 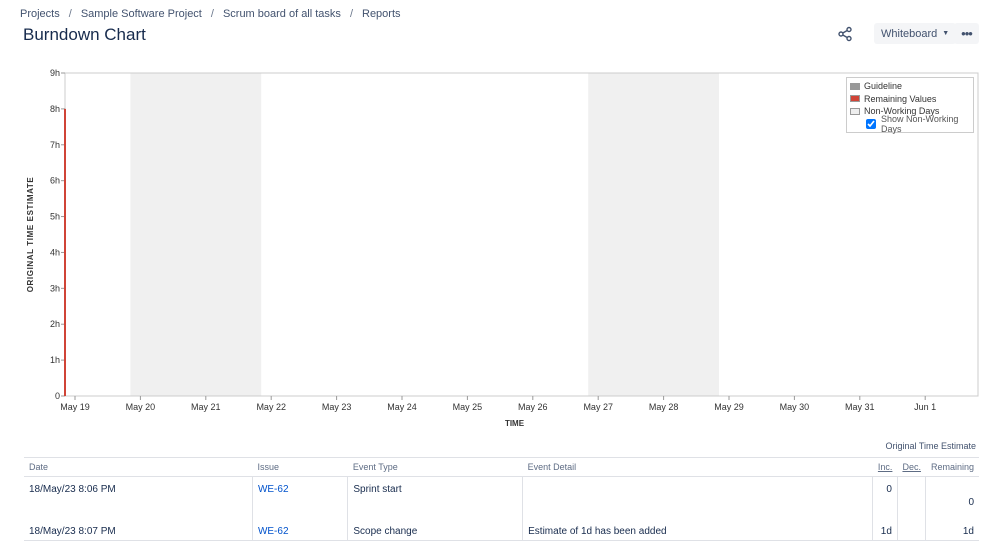 What do you see at coordinates (381, 14) in the screenshot?
I see `breadcrumb-reports: Reports` at bounding box center [381, 14].